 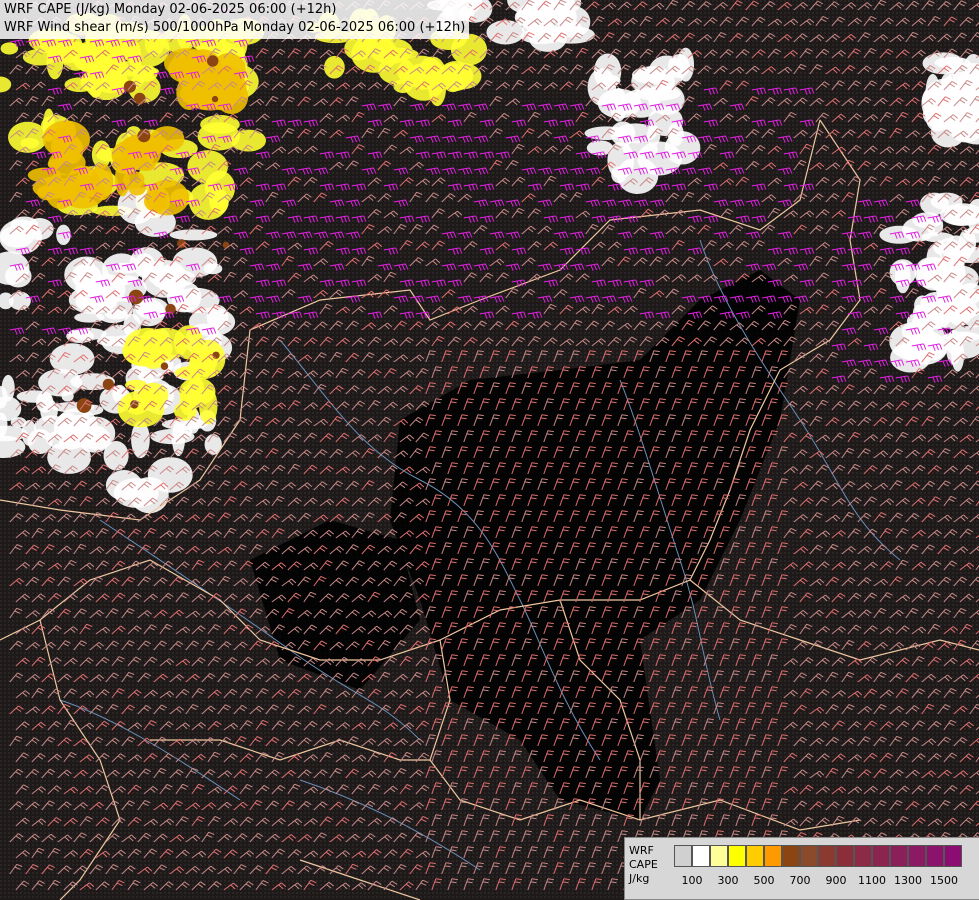 What do you see at coordinates (639, 878) in the screenshot?
I see `legend-unit: J/kg` at bounding box center [639, 878].